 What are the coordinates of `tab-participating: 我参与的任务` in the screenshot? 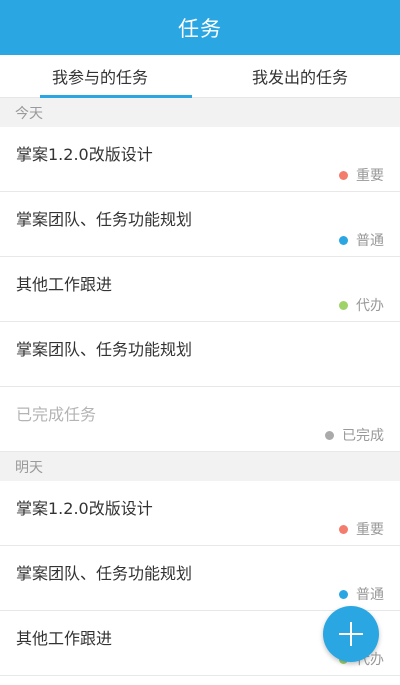 It's located at (100, 76).